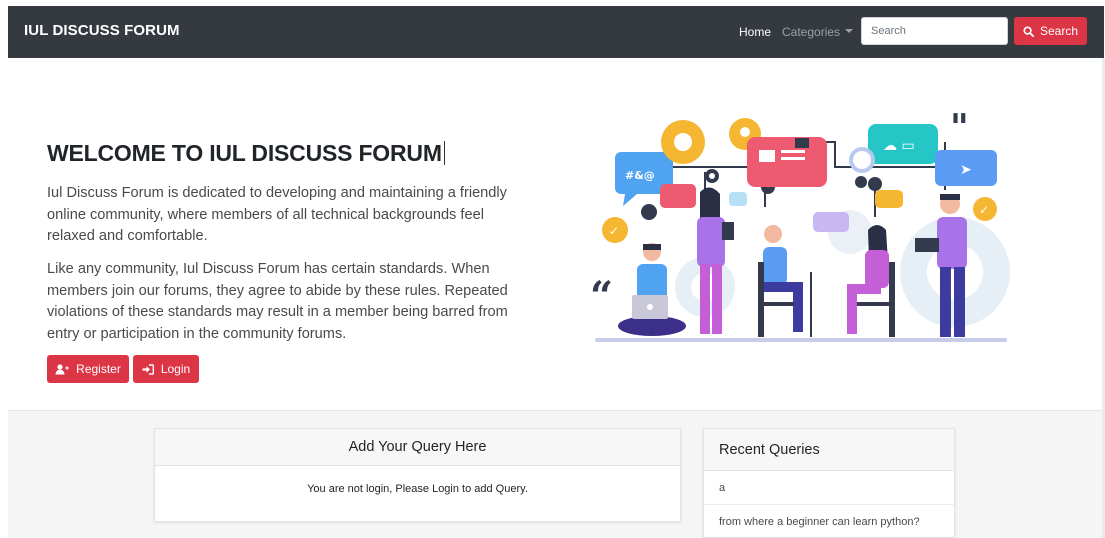  What do you see at coordinates (102, 30) in the screenshot?
I see `brand-logo-text: IUL DISCUSS FORUM` at bounding box center [102, 30].